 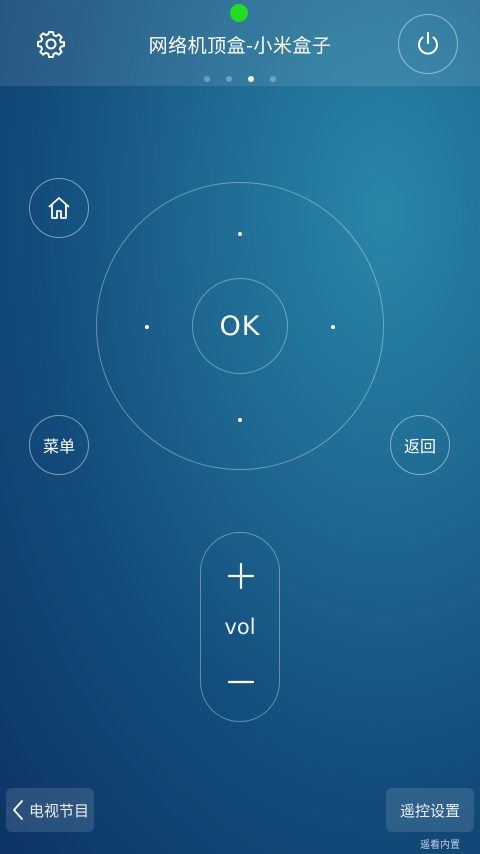 I want to click on dpad-left-button, so click(x=147, y=327).